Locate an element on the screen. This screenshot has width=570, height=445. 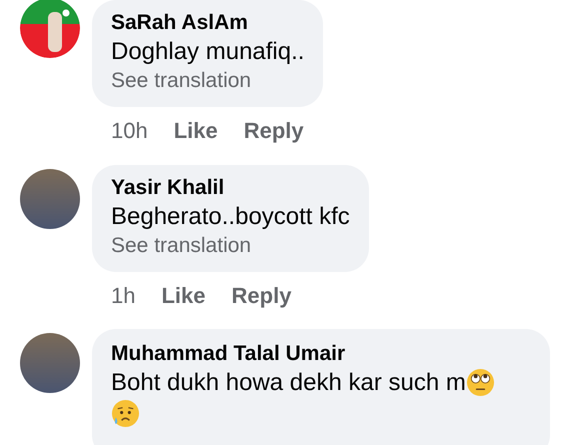
avatar-drawing is located at coordinates (50, 29).